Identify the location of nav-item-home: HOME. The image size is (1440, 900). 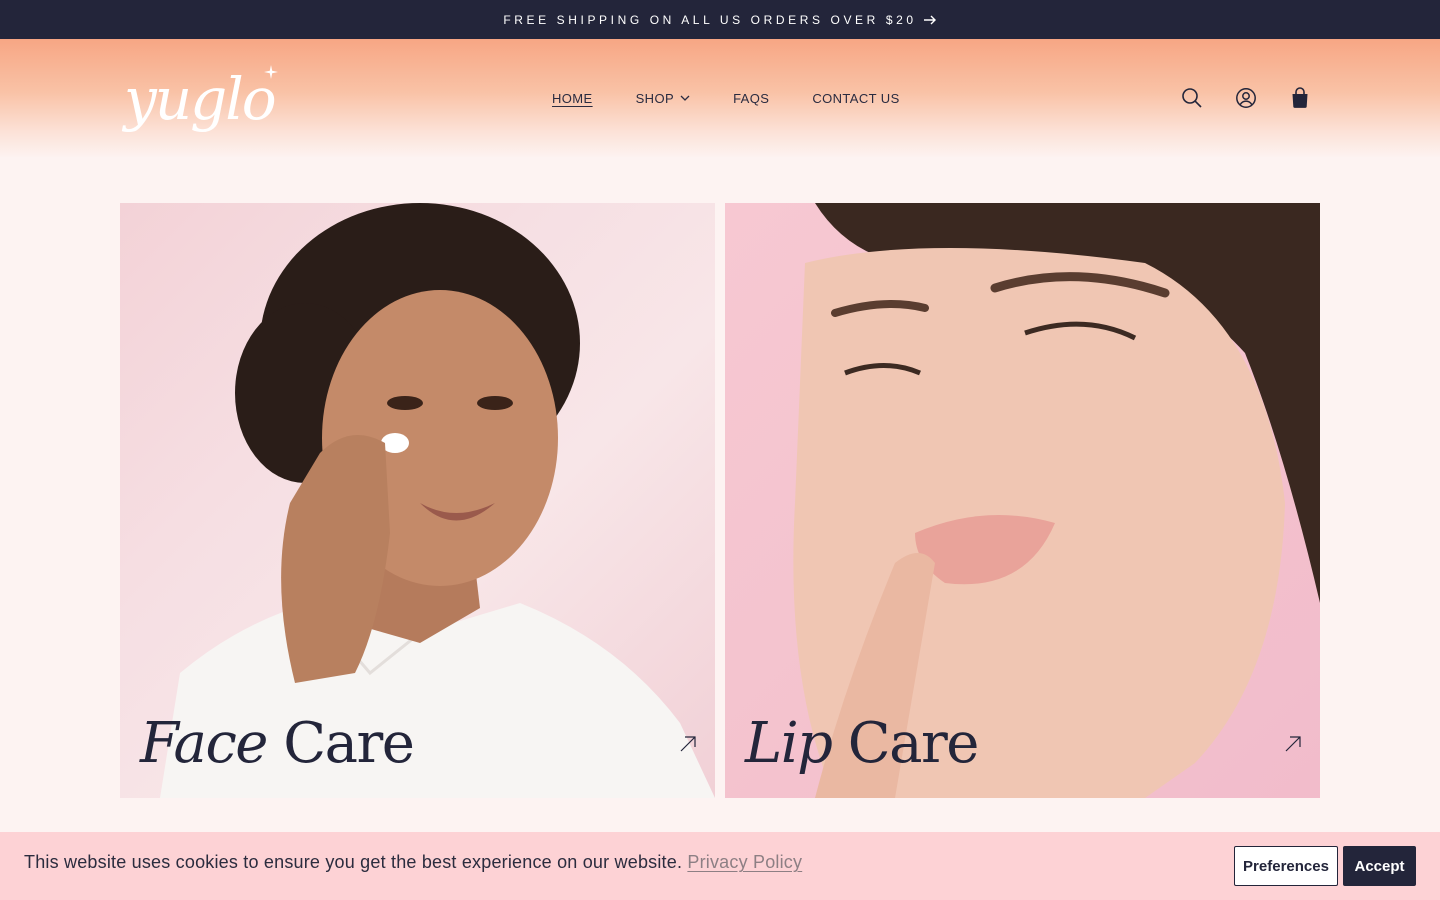
(572, 98).